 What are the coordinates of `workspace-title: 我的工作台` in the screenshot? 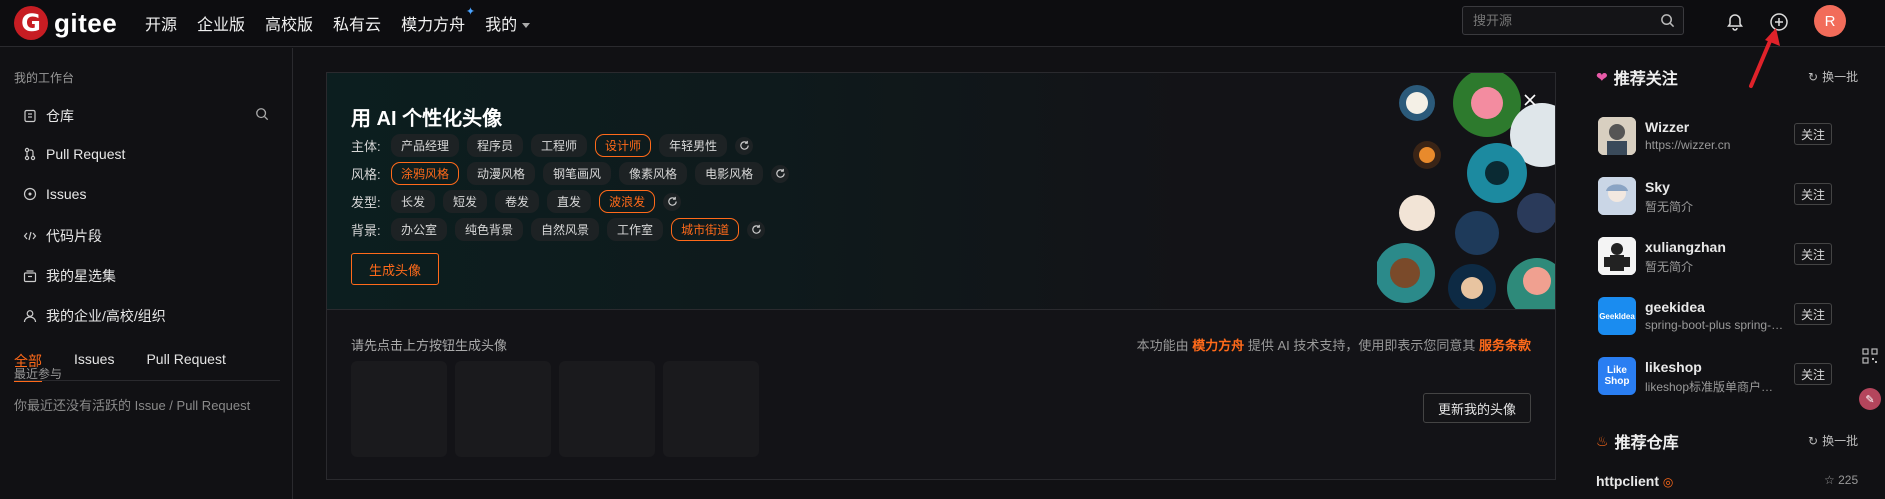 It's located at (44, 78).